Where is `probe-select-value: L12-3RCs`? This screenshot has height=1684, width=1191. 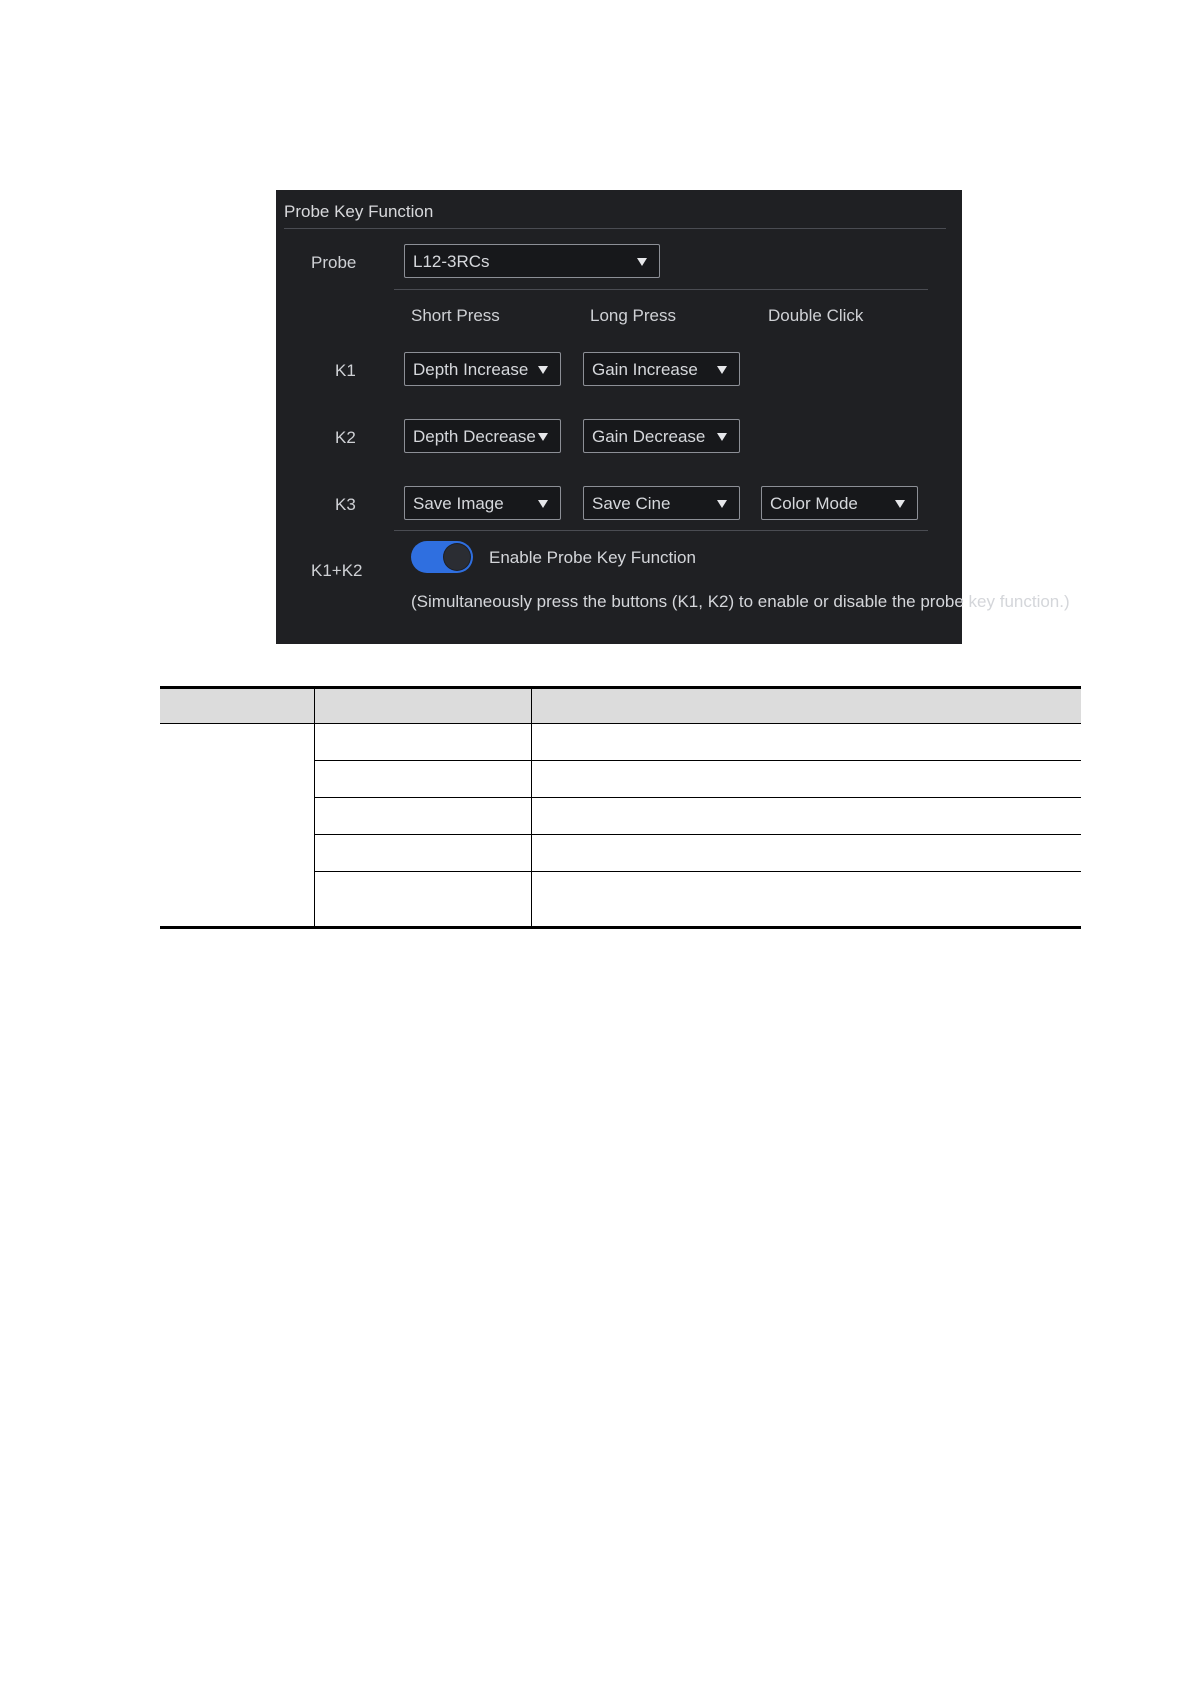 probe-select-value: L12-3RCs is located at coordinates (451, 261).